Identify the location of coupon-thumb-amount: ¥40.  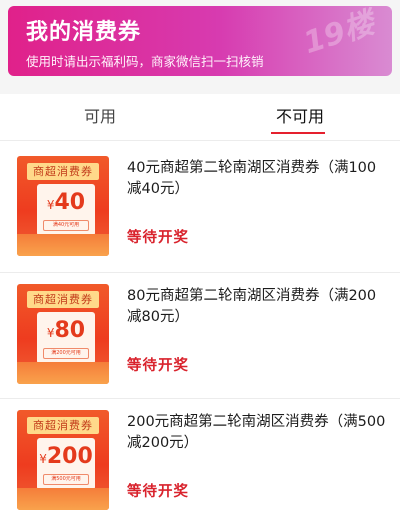
(66, 202).